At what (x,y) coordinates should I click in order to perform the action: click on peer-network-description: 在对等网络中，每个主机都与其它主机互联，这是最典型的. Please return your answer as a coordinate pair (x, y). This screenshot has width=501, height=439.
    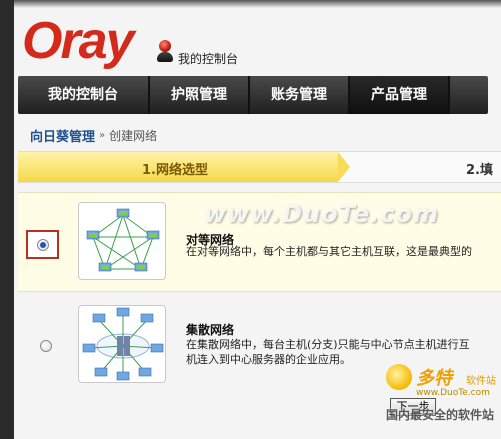
    Looking at the image, I should click on (329, 251).